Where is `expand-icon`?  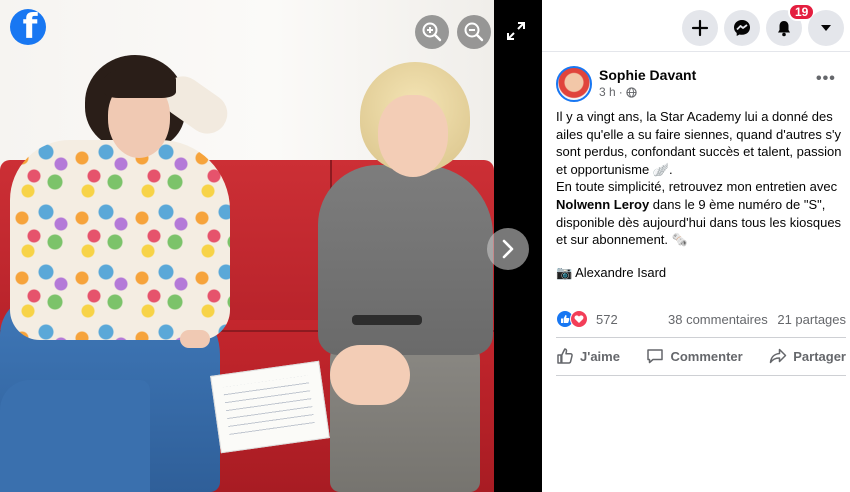
expand-icon is located at coordinates (516, 31).